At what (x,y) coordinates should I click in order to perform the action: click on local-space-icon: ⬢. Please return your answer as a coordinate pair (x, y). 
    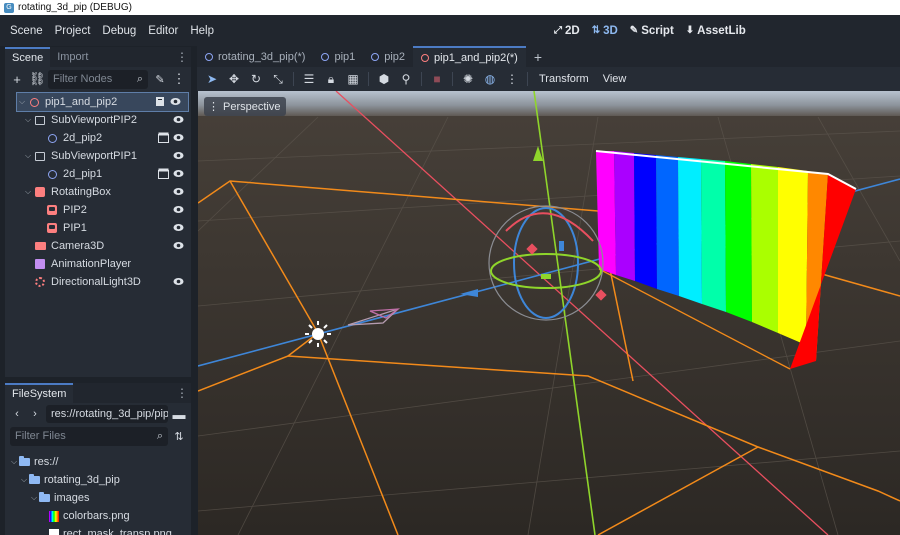
    Looking at the image, I should click on (384, 79).